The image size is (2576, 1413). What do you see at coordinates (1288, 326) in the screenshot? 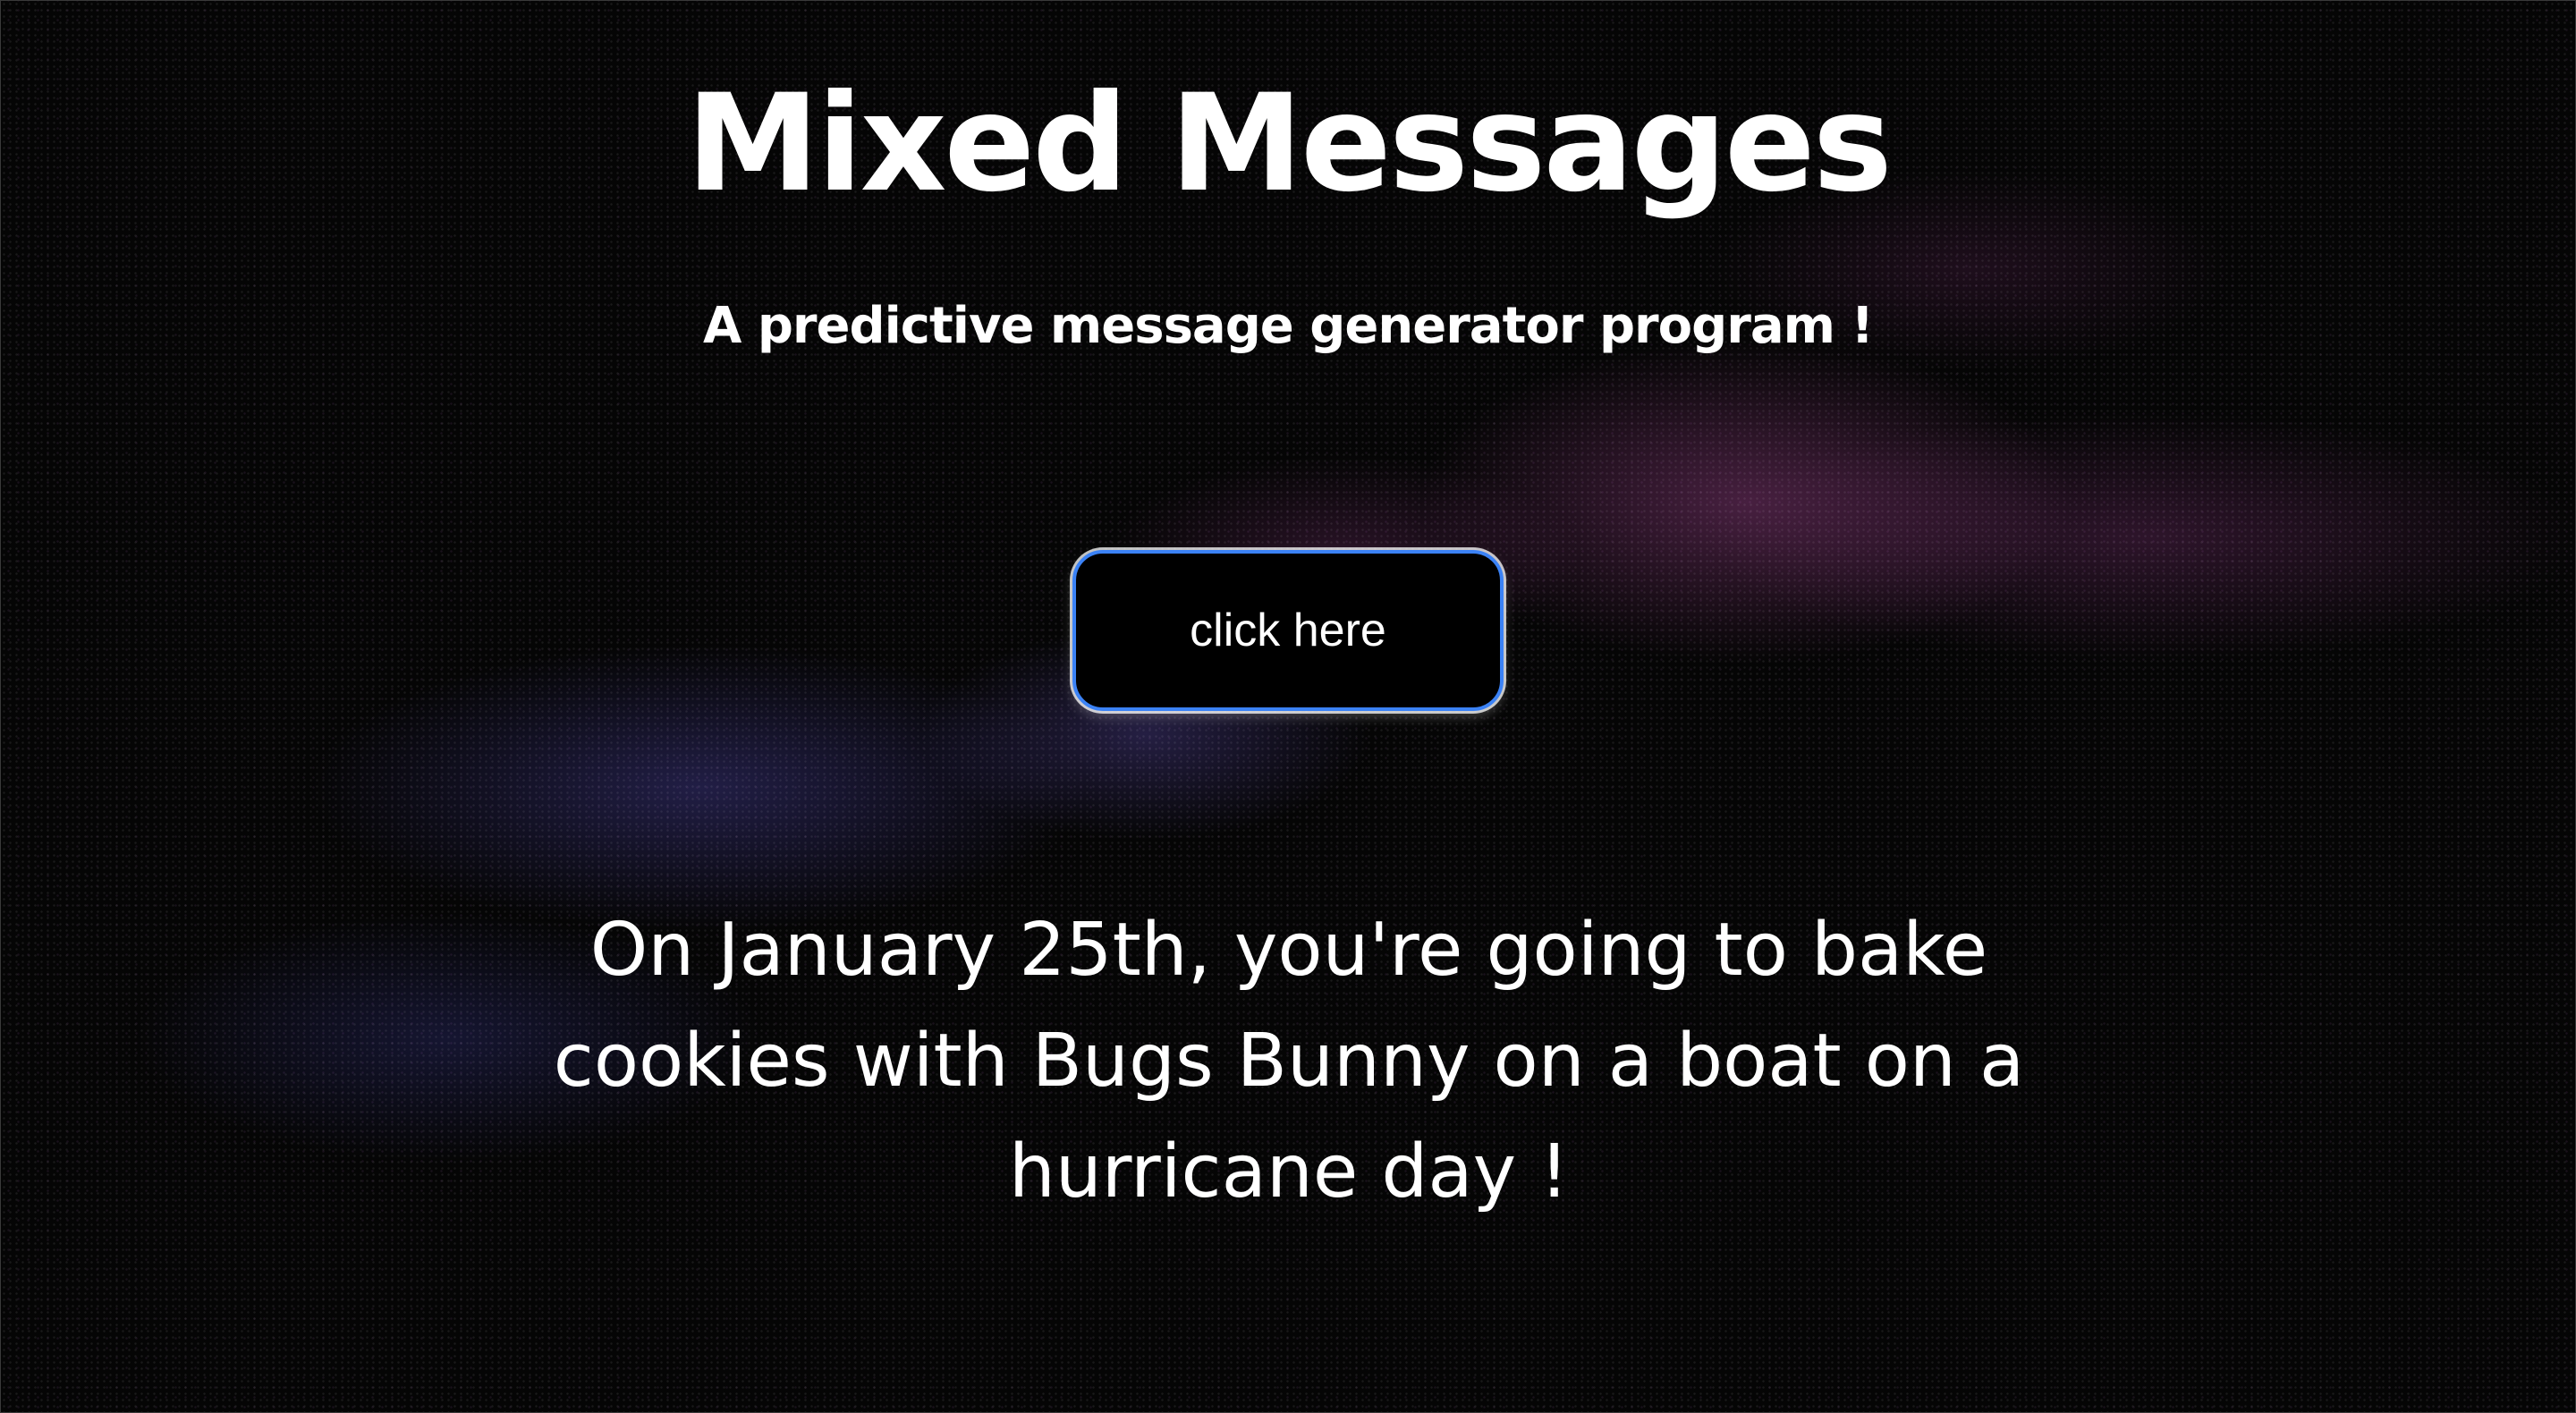
I see `page-subtitle: A predictive message generator program !` at bounding box center [1288, 326].